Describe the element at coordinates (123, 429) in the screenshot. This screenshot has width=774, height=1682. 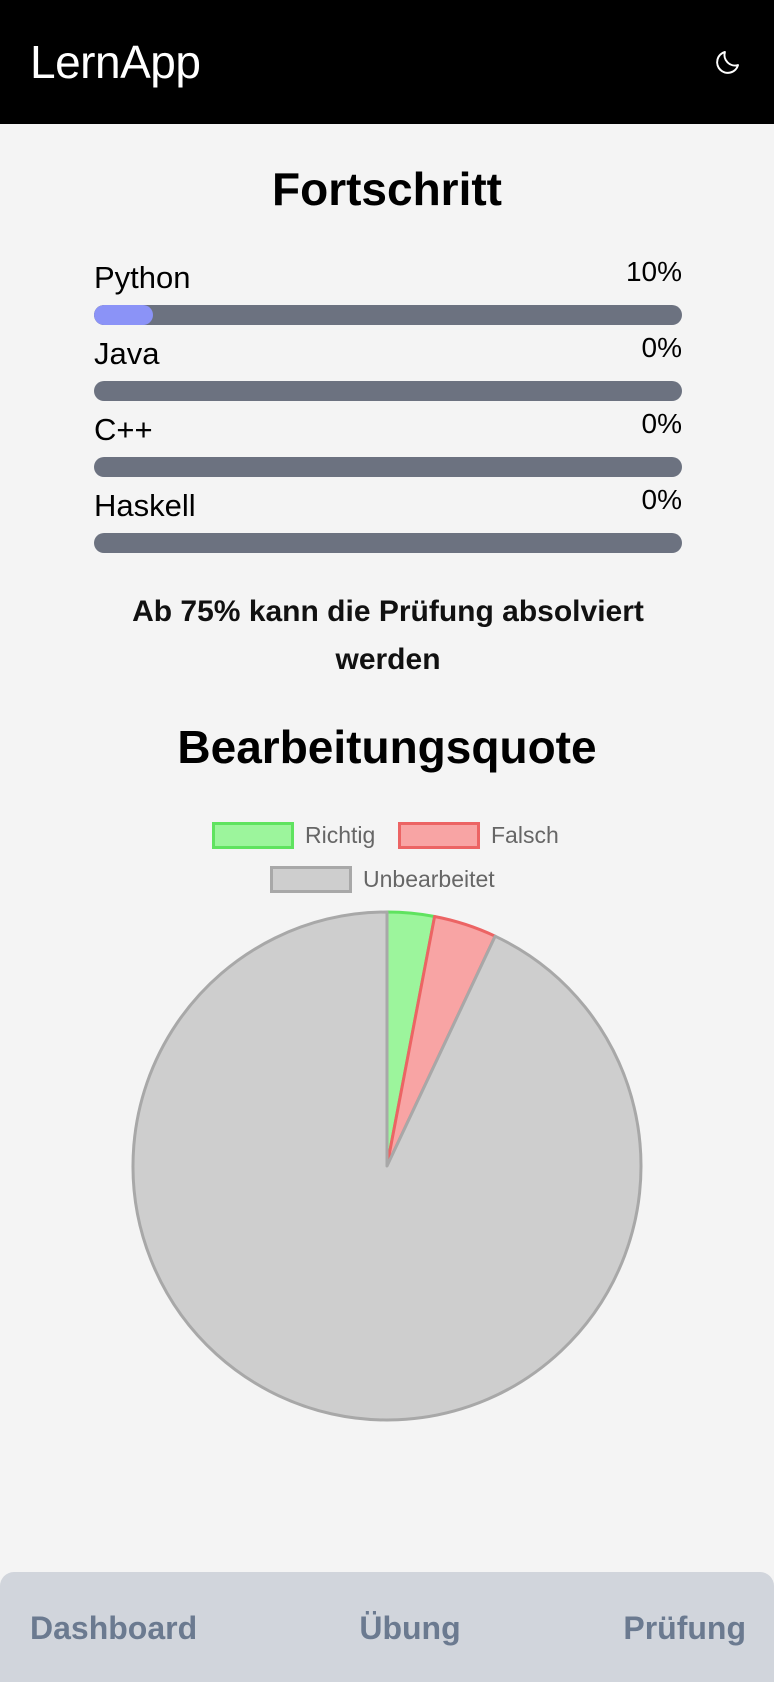
I see `course-name: C++` at that location.